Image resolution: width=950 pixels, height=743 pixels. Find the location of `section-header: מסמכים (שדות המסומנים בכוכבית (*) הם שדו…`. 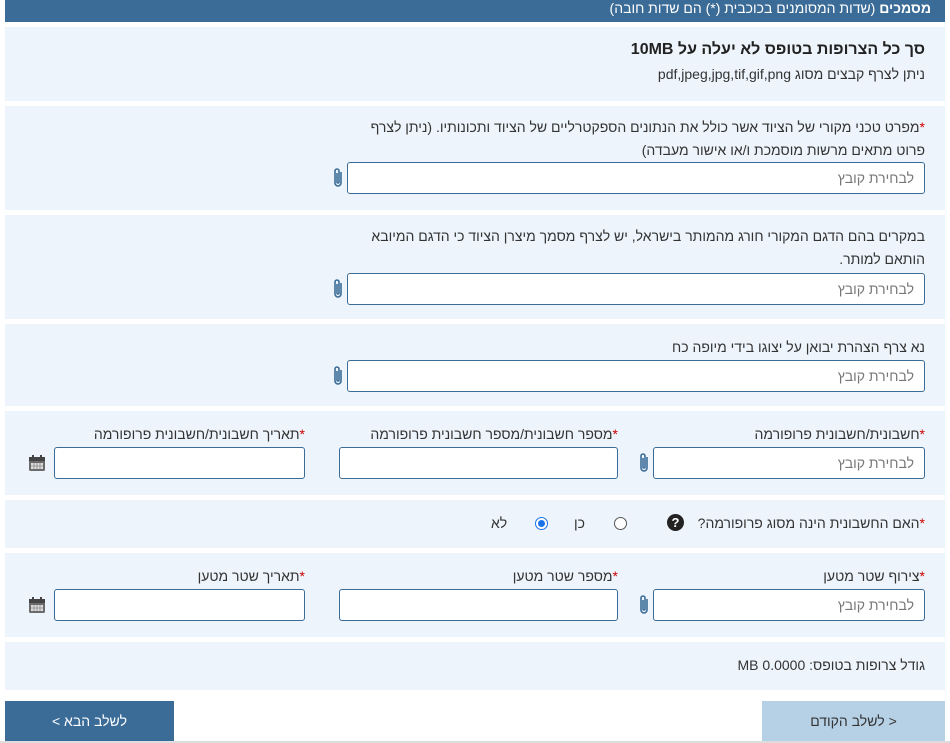

section-header: מסמכים (שדות המסומנים בכוכבית (*) הם שדו… is located at coordinates (475, 11).